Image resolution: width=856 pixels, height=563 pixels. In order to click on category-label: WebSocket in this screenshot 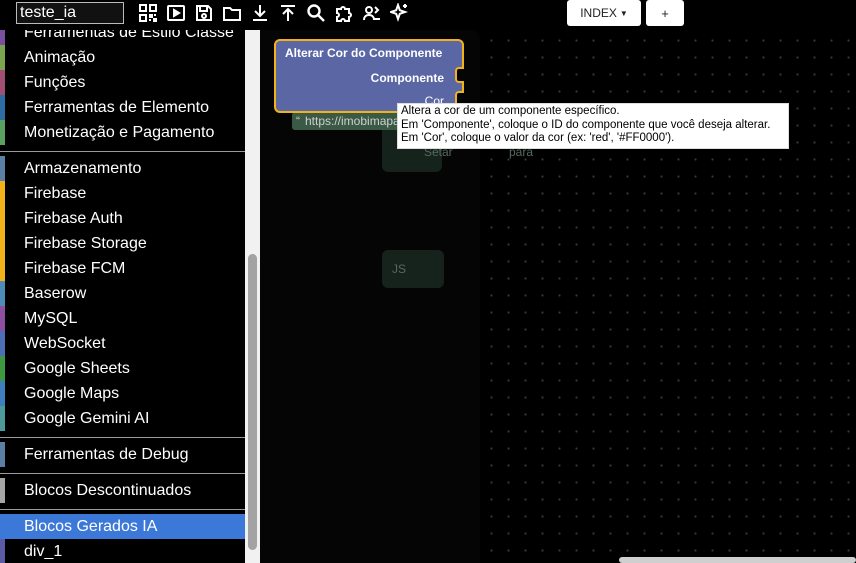, I will do `click(65, 343)`.